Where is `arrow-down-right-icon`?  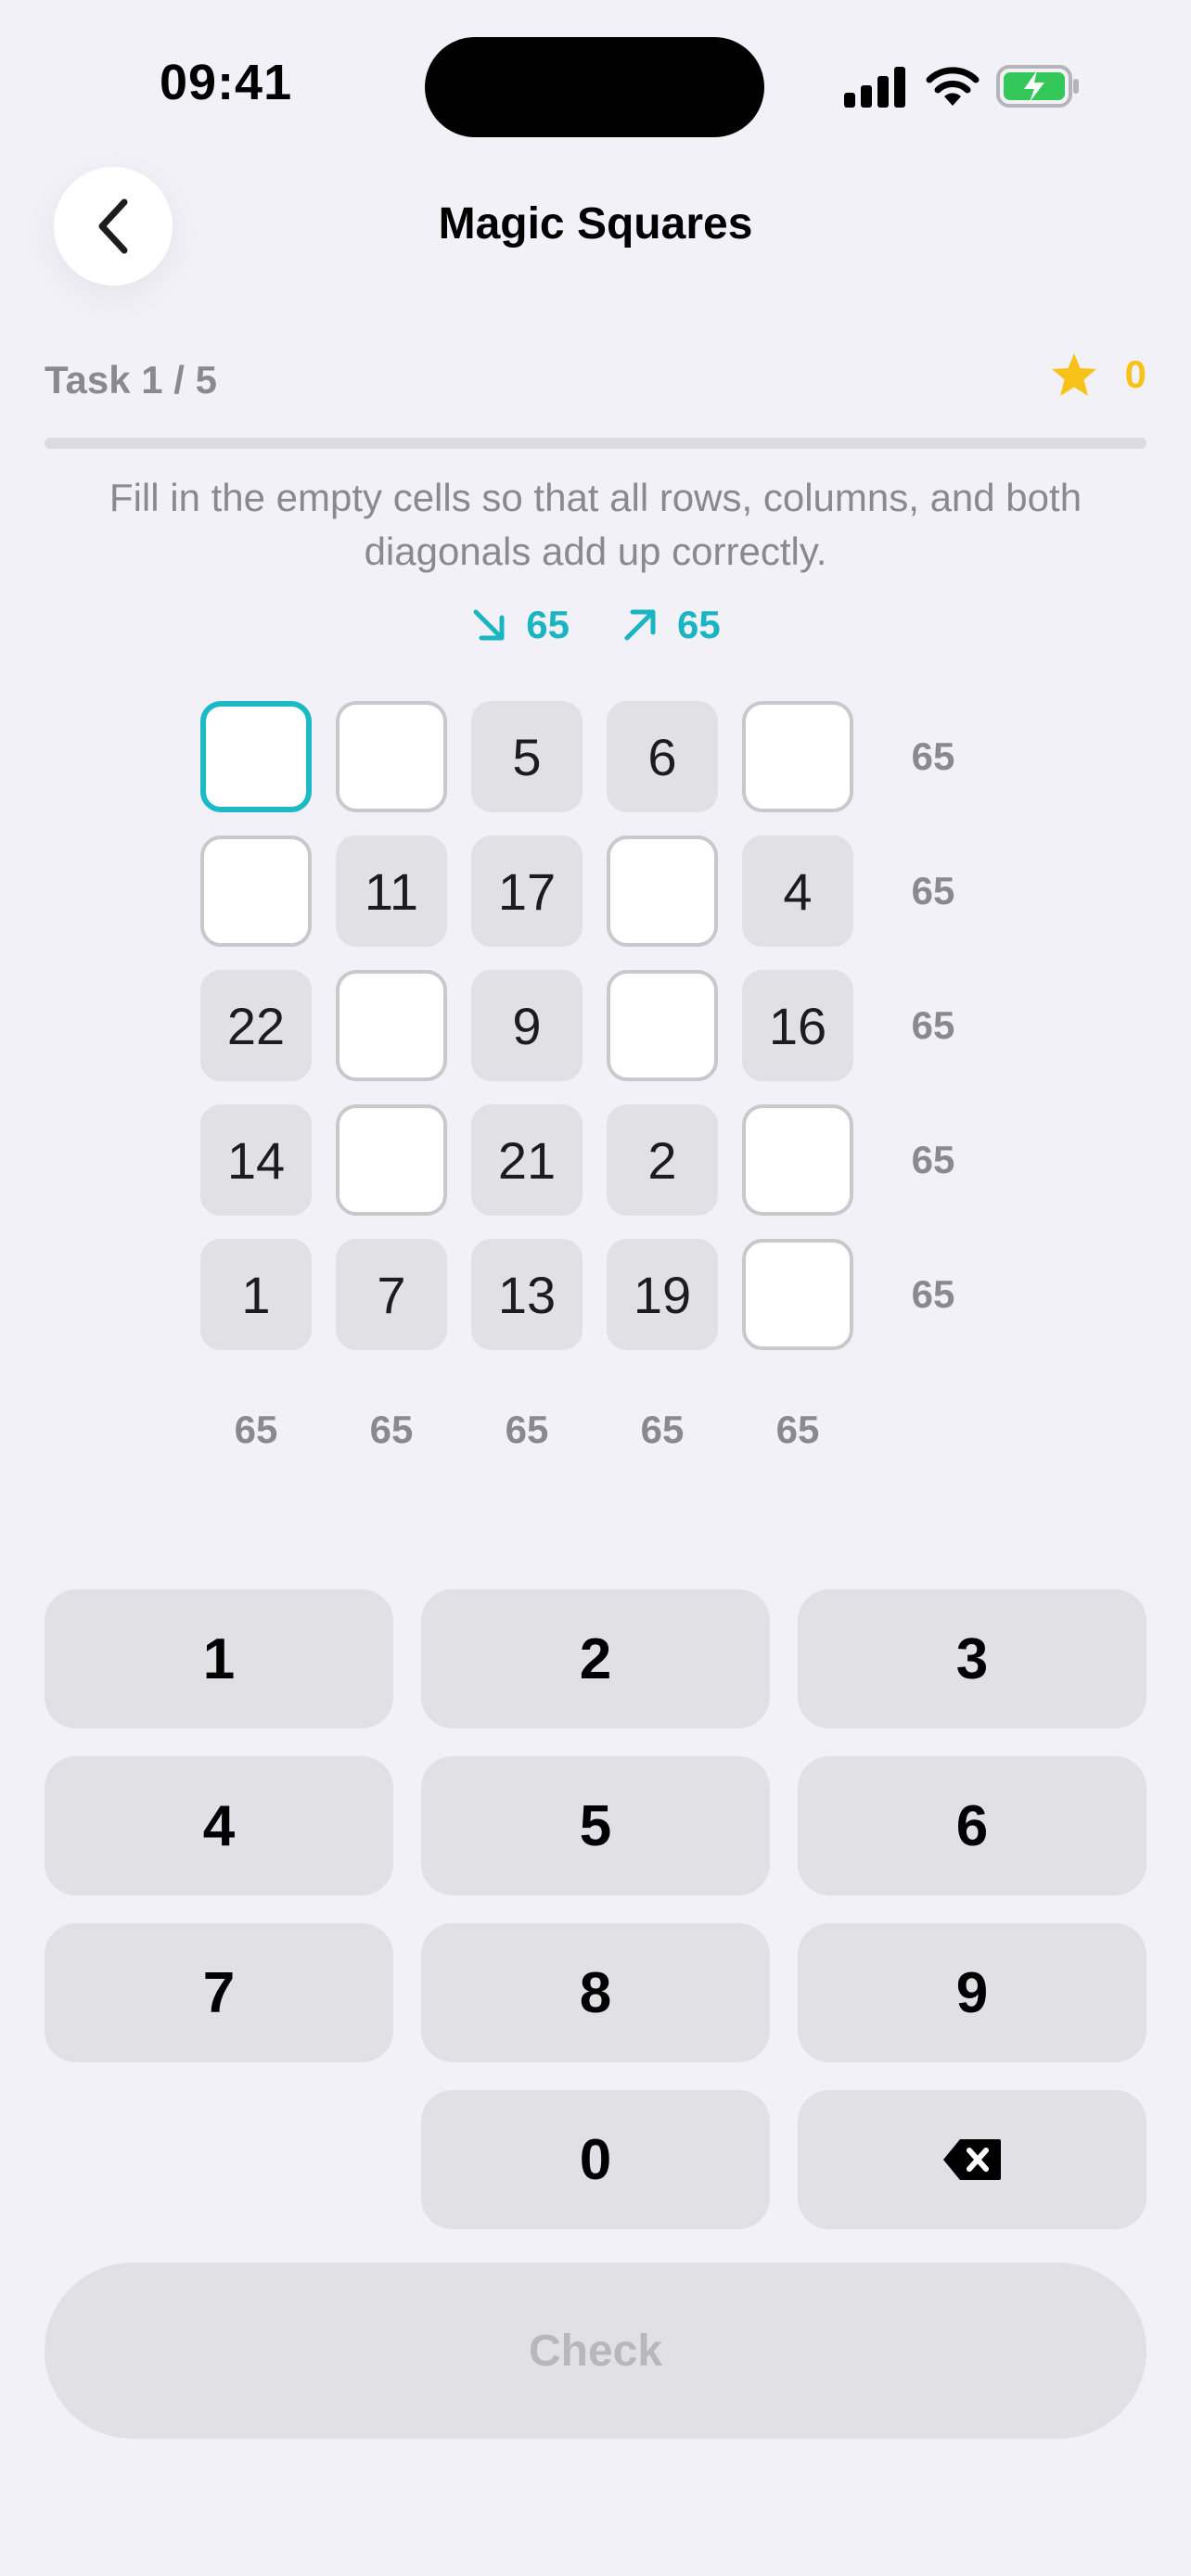
arrow-down-right-icon is located at coordinates (489, 625).